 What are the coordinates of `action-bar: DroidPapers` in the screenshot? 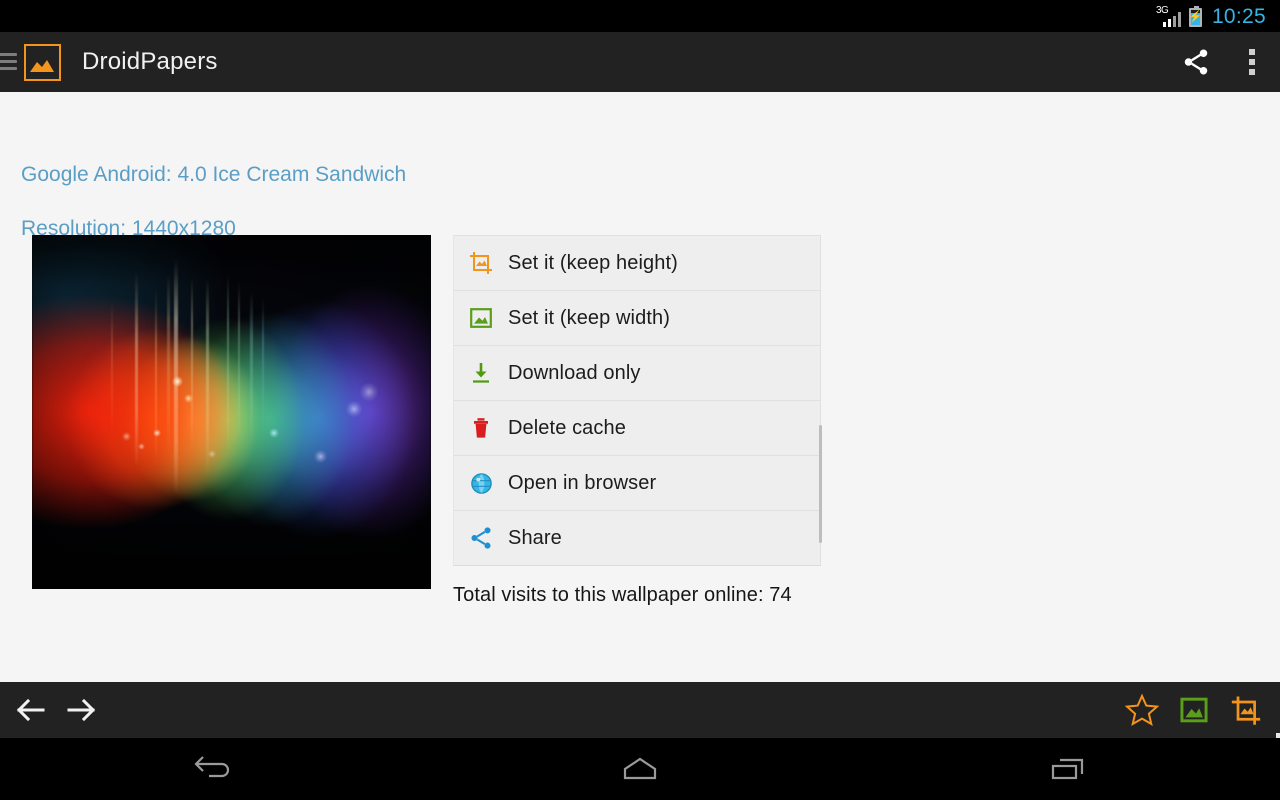 It's located at (640, 62).